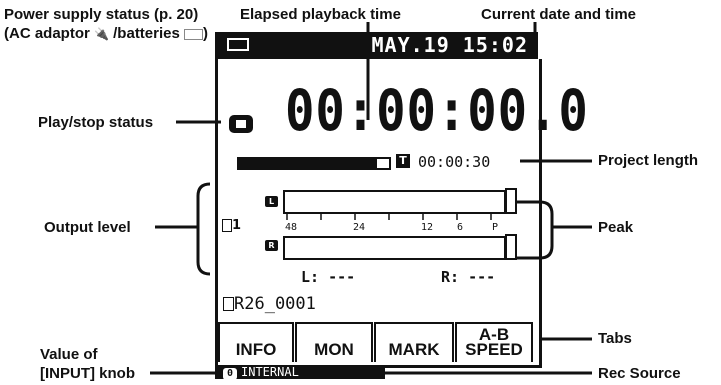 The height and width of the screenshot is (385, 721). I want to click on peak-right-indicator, so click(511, 247).